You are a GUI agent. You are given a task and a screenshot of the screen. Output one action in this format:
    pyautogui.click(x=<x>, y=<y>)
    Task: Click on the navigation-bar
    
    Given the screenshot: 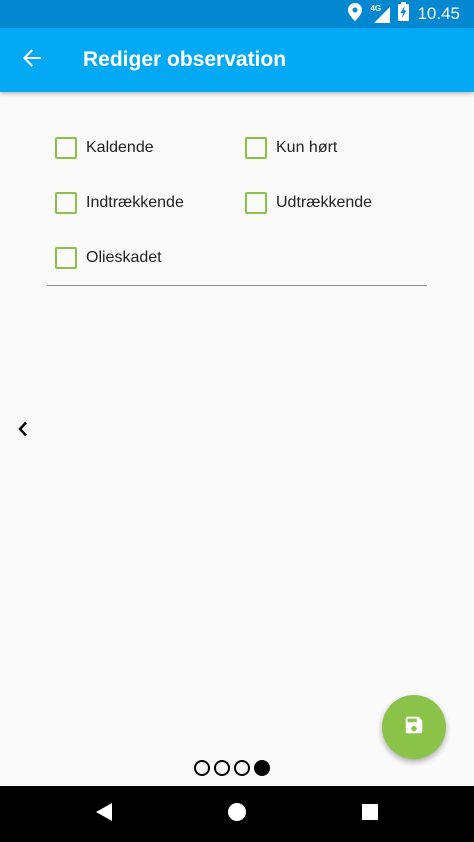 What is the action you would take?
    pyautogui.click(x=237, y=814)
    